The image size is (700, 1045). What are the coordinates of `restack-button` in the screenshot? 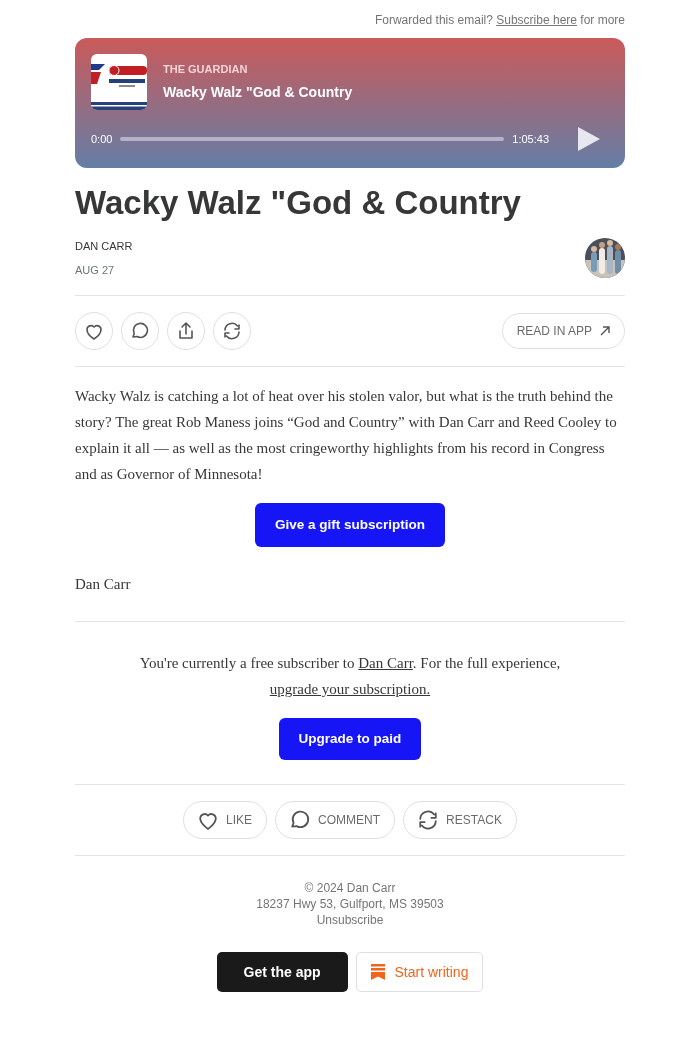 It's located at (232, 330).